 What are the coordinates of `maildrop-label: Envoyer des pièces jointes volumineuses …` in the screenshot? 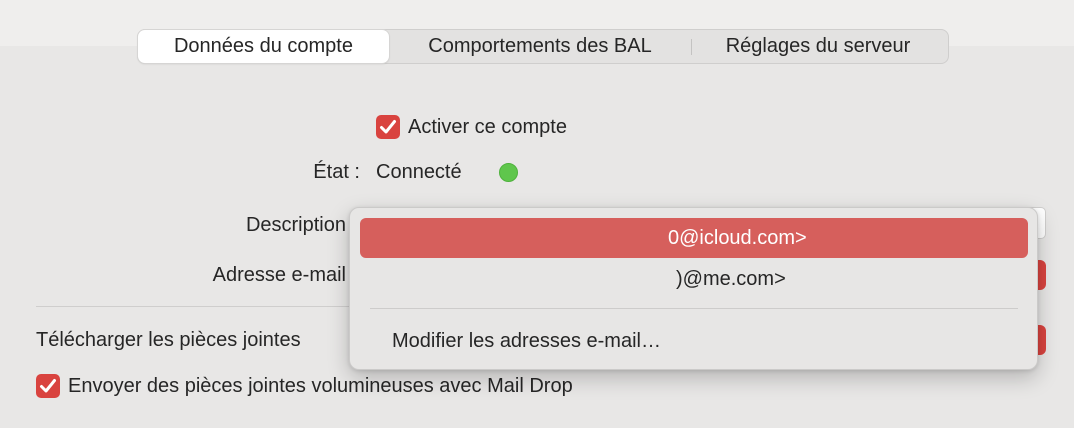 It's located at (320, 386).